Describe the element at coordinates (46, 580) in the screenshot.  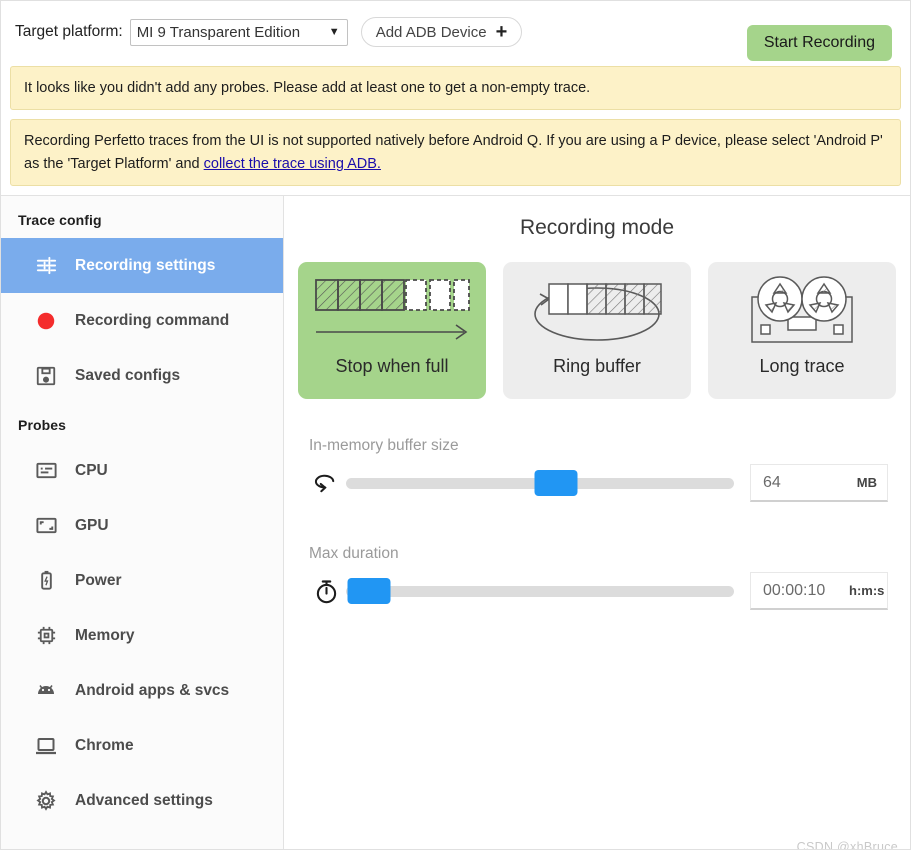
I see `battery-icon` at that location.